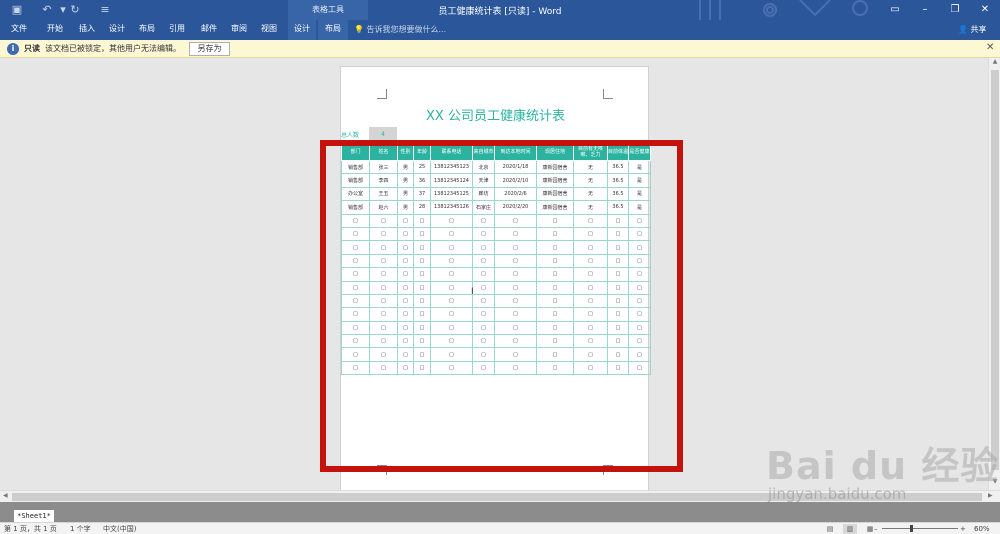  Describe the element at coordinates (269, 30) in the screenshot. I see `tab-view: 视图` at that location.